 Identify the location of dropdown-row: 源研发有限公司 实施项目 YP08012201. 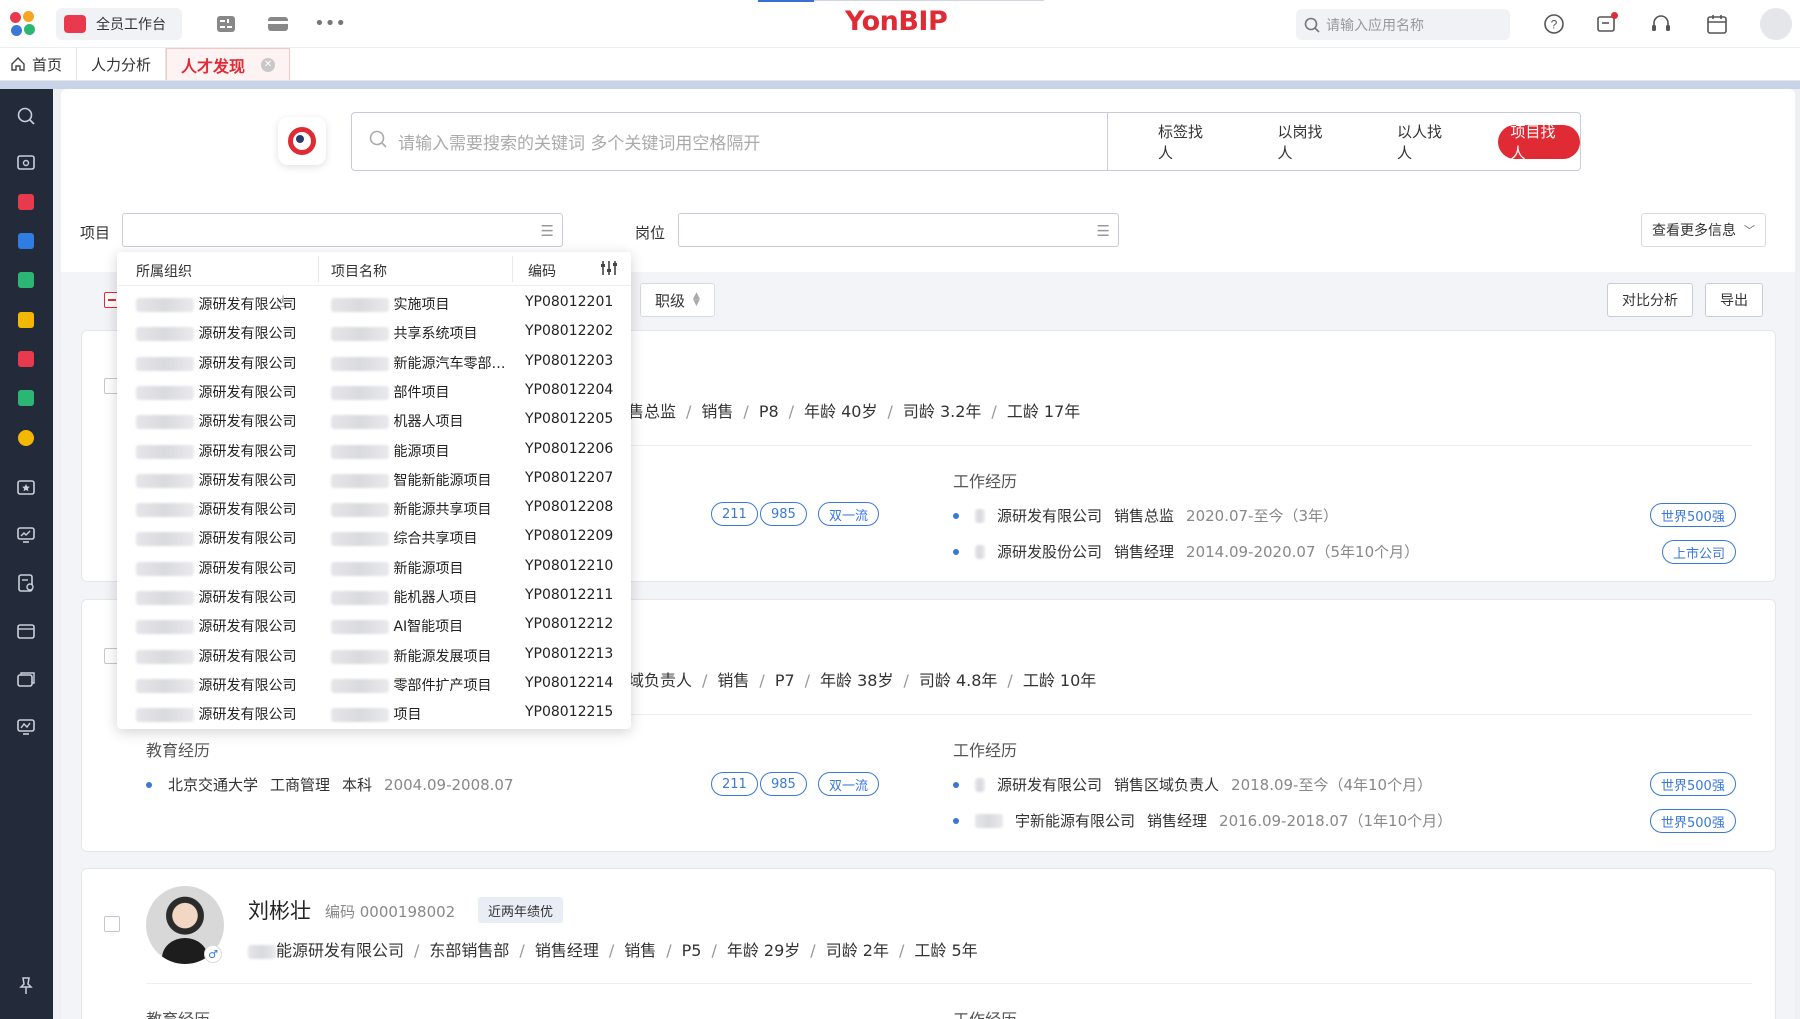
(374, 302).